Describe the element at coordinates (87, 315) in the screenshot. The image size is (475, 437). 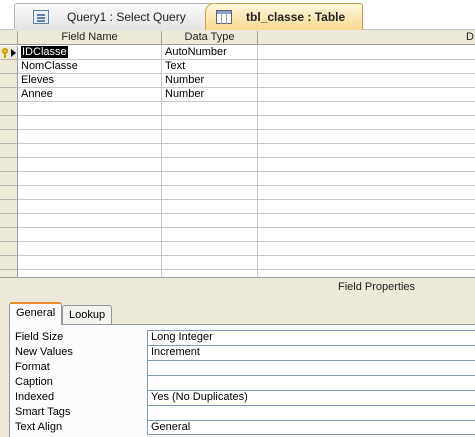
I see `tab-lookup: Lookup` at that location.